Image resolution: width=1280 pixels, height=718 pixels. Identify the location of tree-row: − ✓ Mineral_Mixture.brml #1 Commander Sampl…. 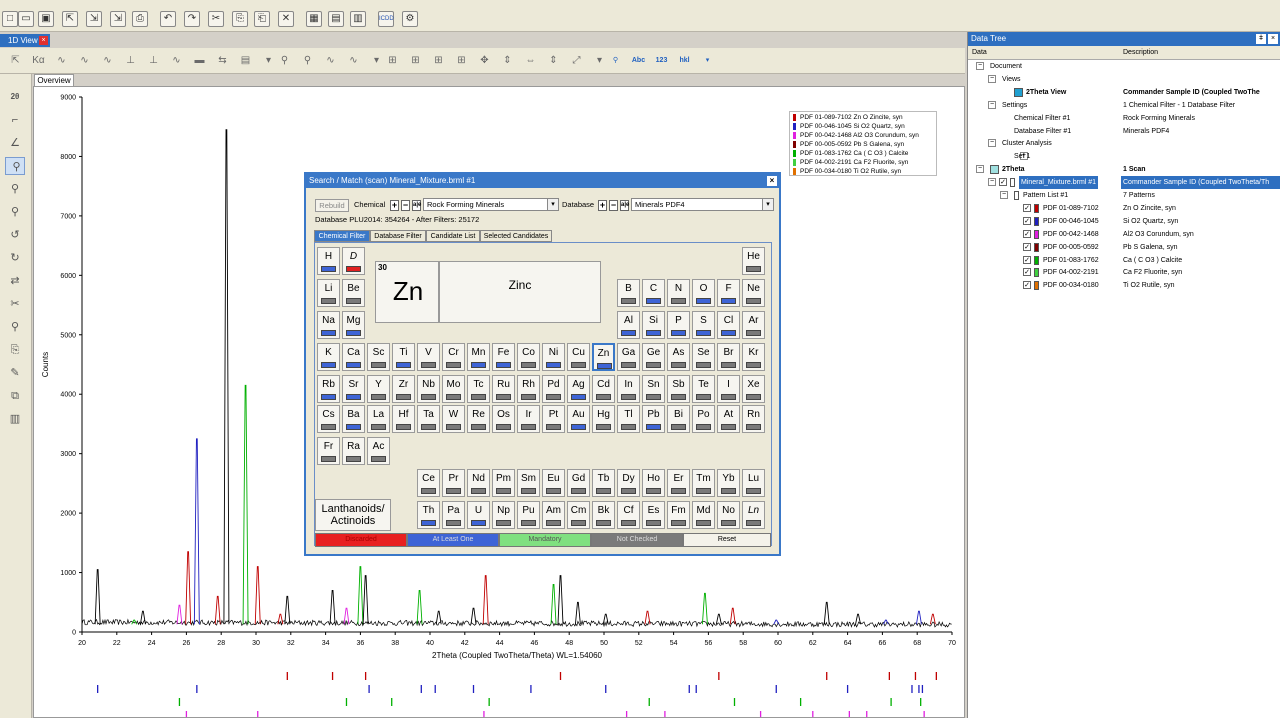
(1124, 183).